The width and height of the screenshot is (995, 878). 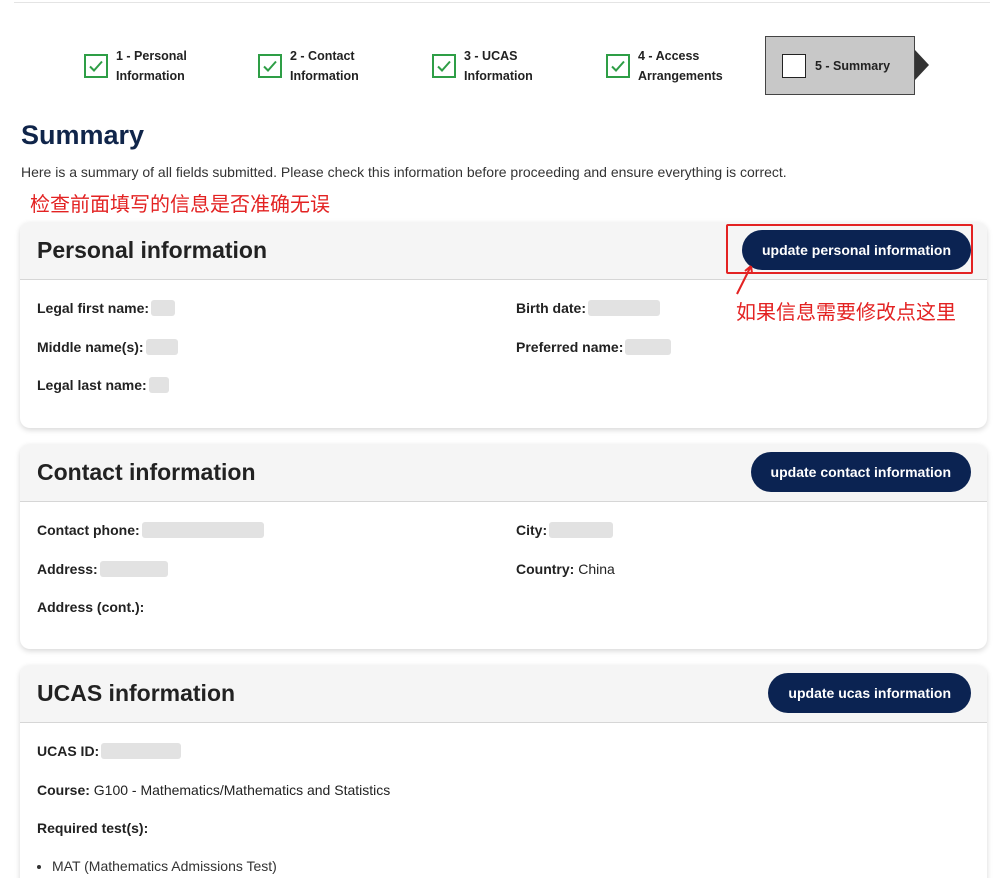 I want to click on annotation-check-note: 检查前面填写的信息是否准确无误, so click(x=180, y=204).